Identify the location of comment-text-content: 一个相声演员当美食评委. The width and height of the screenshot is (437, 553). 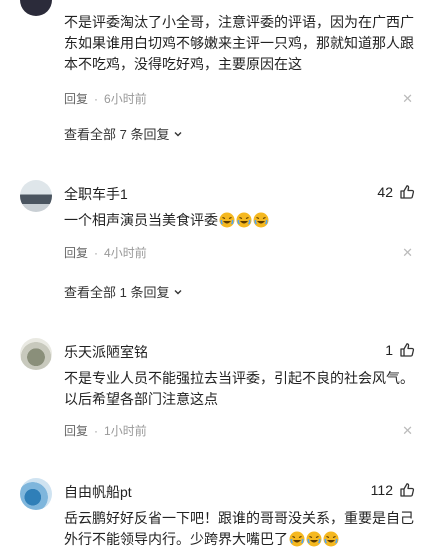
(141, 220).